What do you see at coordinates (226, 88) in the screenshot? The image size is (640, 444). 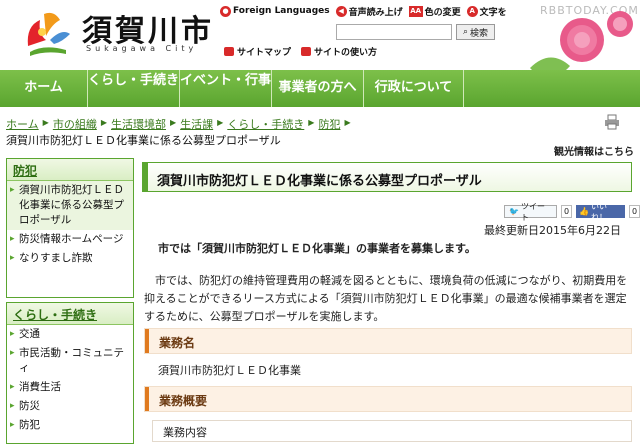 I see `nav-events: イベント・行事` at bounding box center [226, 88].